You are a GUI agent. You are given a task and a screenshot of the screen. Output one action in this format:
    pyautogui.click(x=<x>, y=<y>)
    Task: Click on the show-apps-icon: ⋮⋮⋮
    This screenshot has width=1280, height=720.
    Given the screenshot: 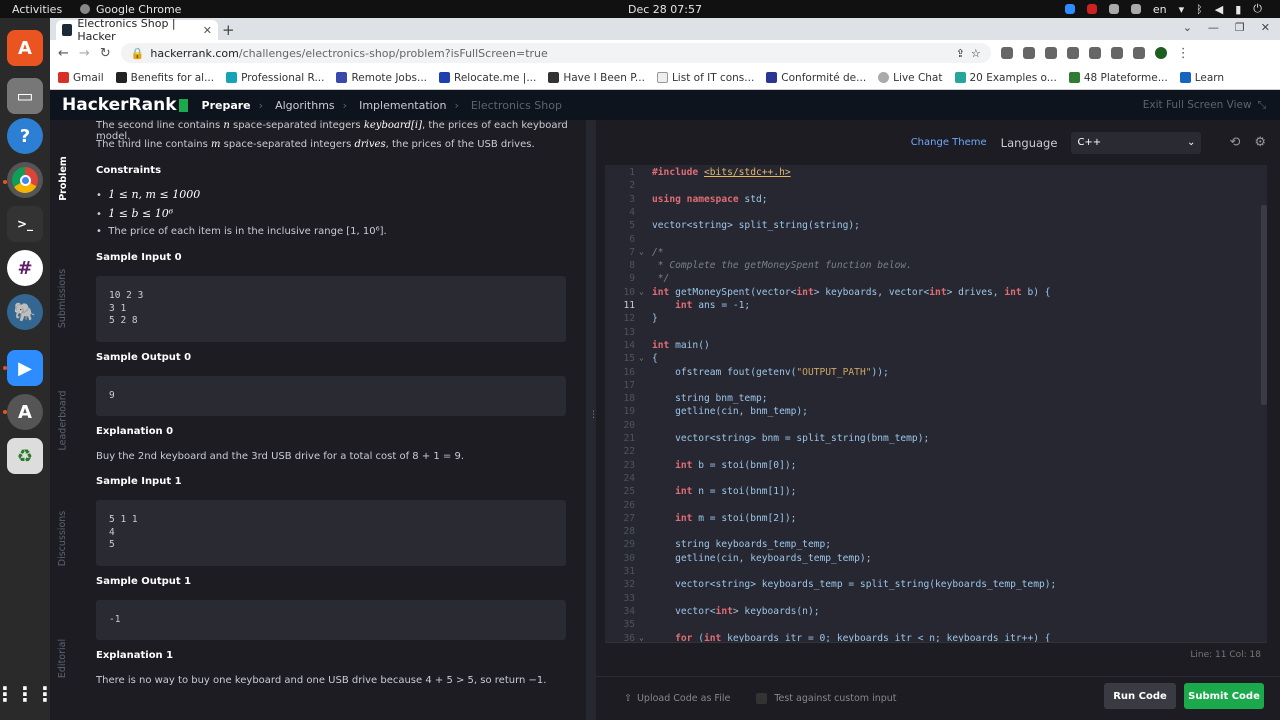 What is the action you would take?
    pyautogui.click(x=27, y=694)
    